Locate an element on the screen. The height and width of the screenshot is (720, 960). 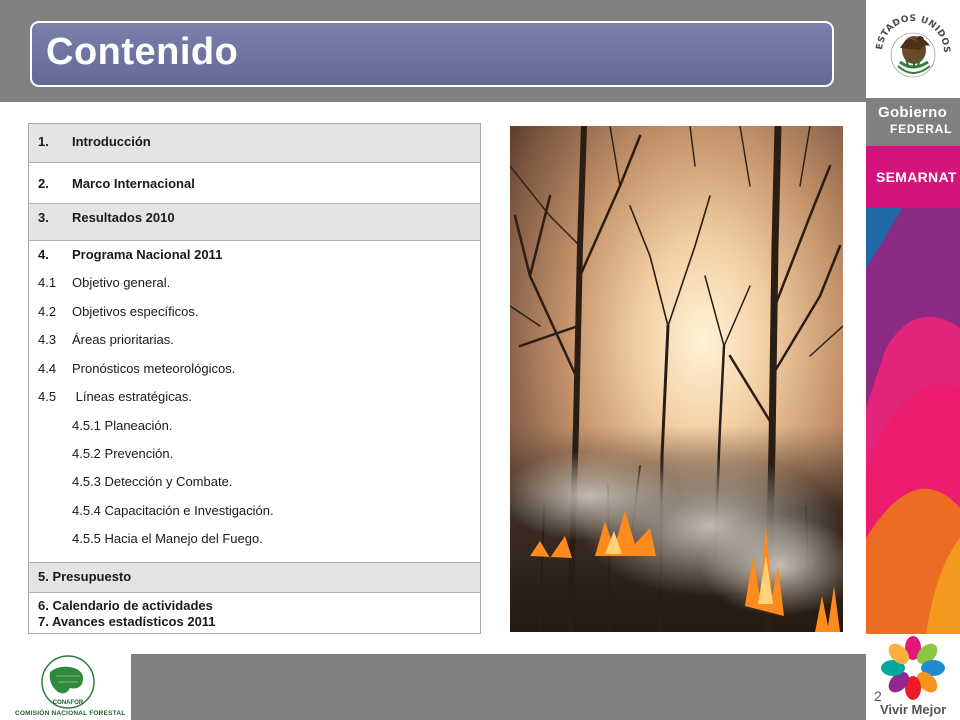
toc-item-objetivo-general: Objetivo general. is located at coordinates (121, 282).